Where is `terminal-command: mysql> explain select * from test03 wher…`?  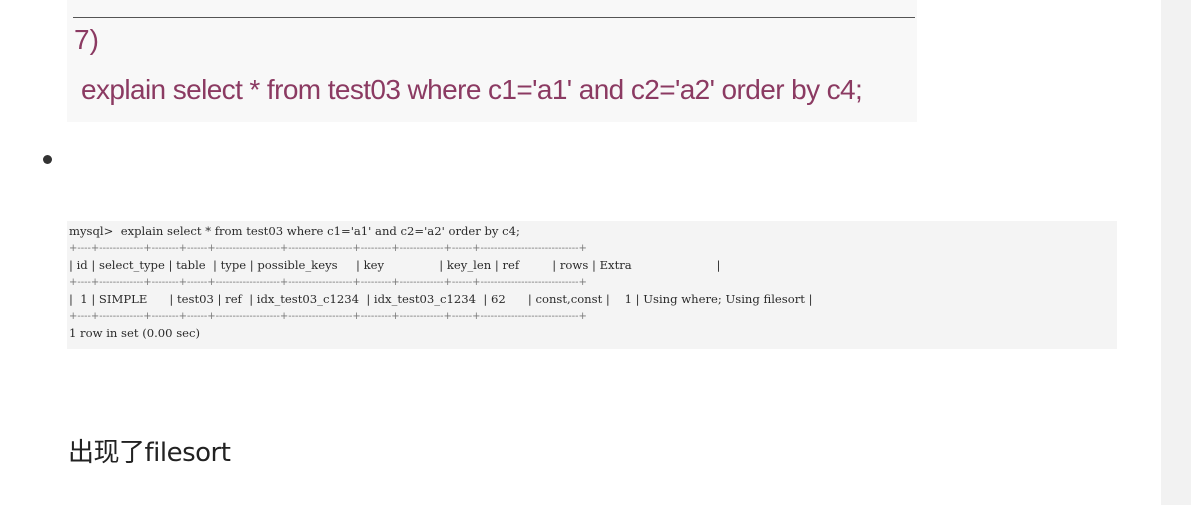 terminal-command: mysql> explain select * from test03 wher… is located at coordinates (294, 231).